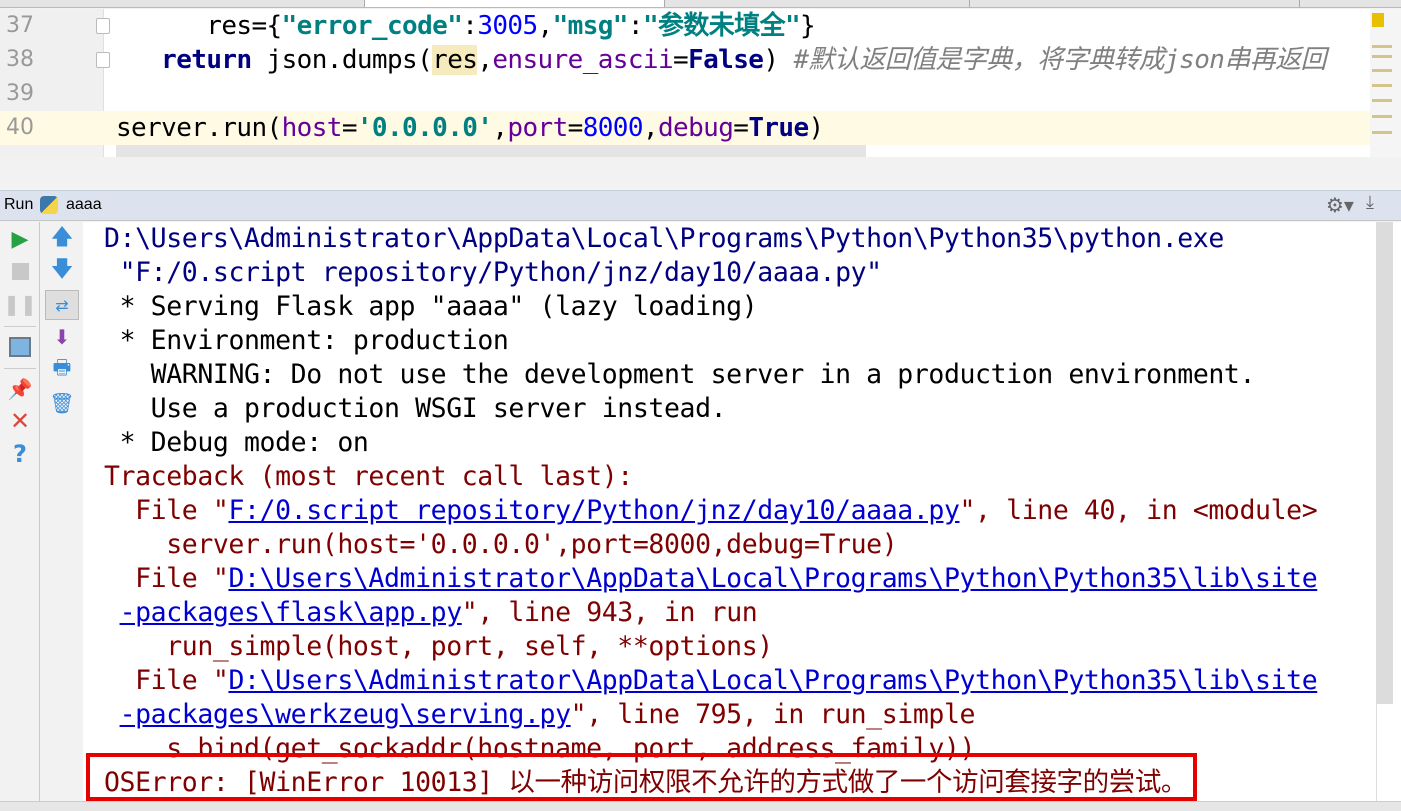  I want to click on scrollbar-thumb, so click(1385, 463).